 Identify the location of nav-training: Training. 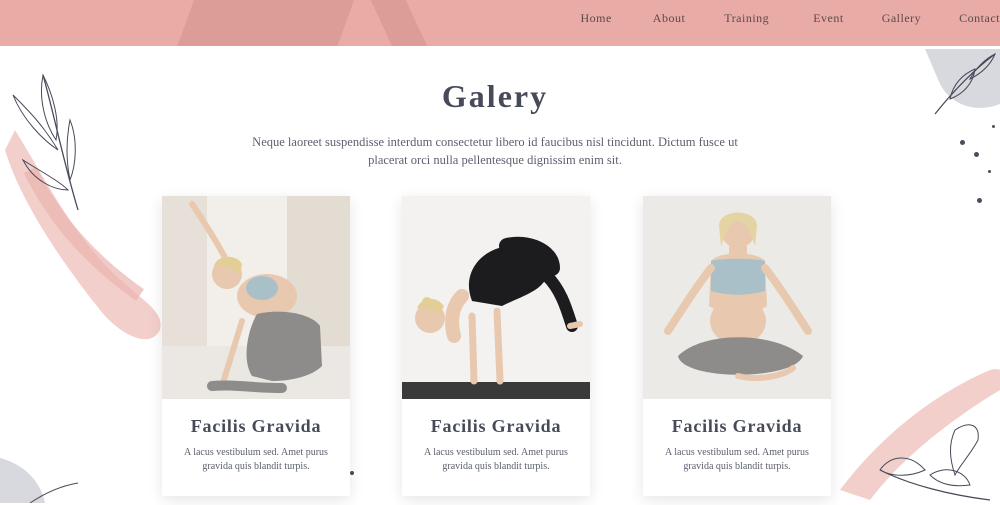
(746, 18).